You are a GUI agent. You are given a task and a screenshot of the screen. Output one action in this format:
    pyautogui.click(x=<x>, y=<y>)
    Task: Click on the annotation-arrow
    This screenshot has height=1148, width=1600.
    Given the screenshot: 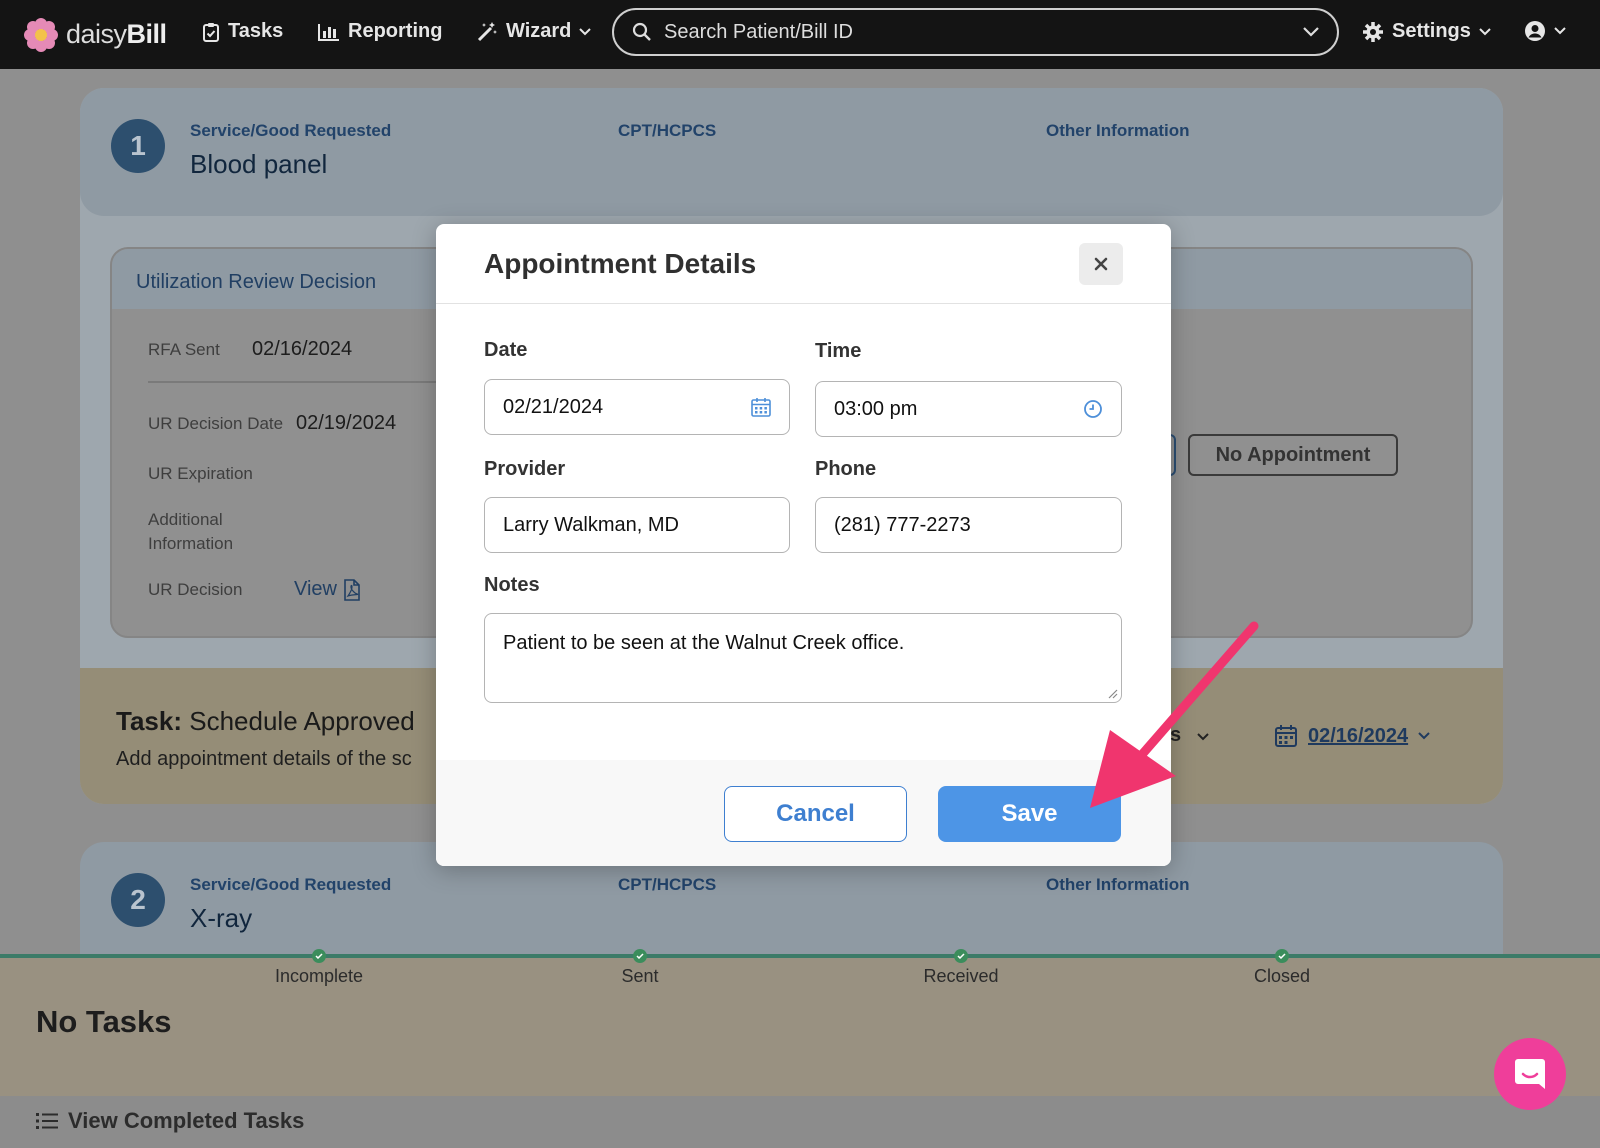 What is the action you would take?
    pyautogui.click(x=1174, y=714)
    